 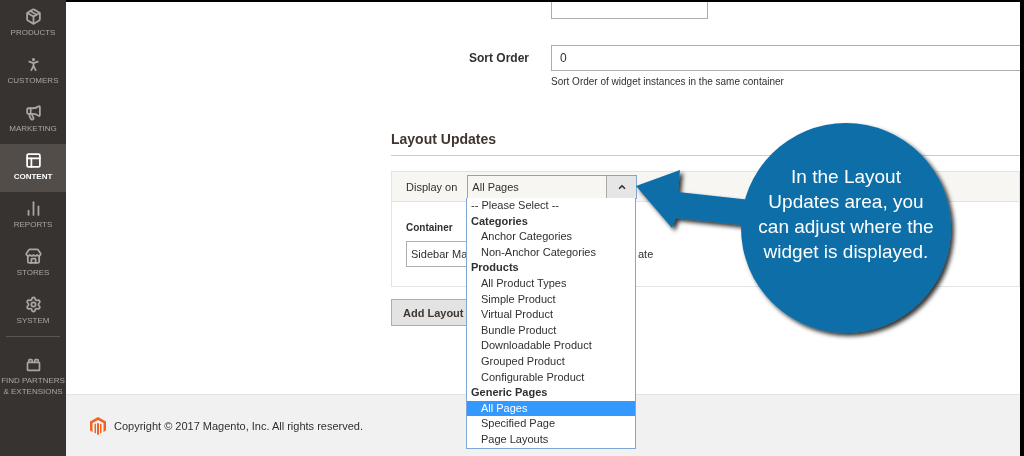 I want to click on dropdown-option: Page Layouts, so click(x=551, y=439).